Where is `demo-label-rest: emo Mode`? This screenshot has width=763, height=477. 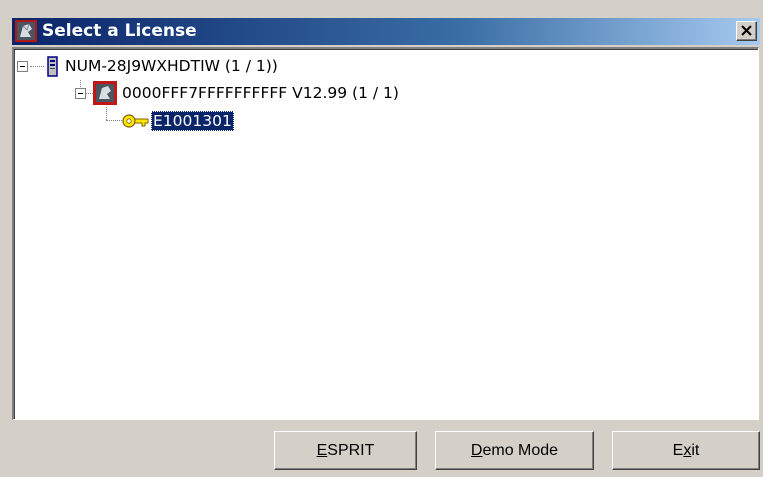 demo-label-rest: emo Mode is located at coordinates (520, 450).